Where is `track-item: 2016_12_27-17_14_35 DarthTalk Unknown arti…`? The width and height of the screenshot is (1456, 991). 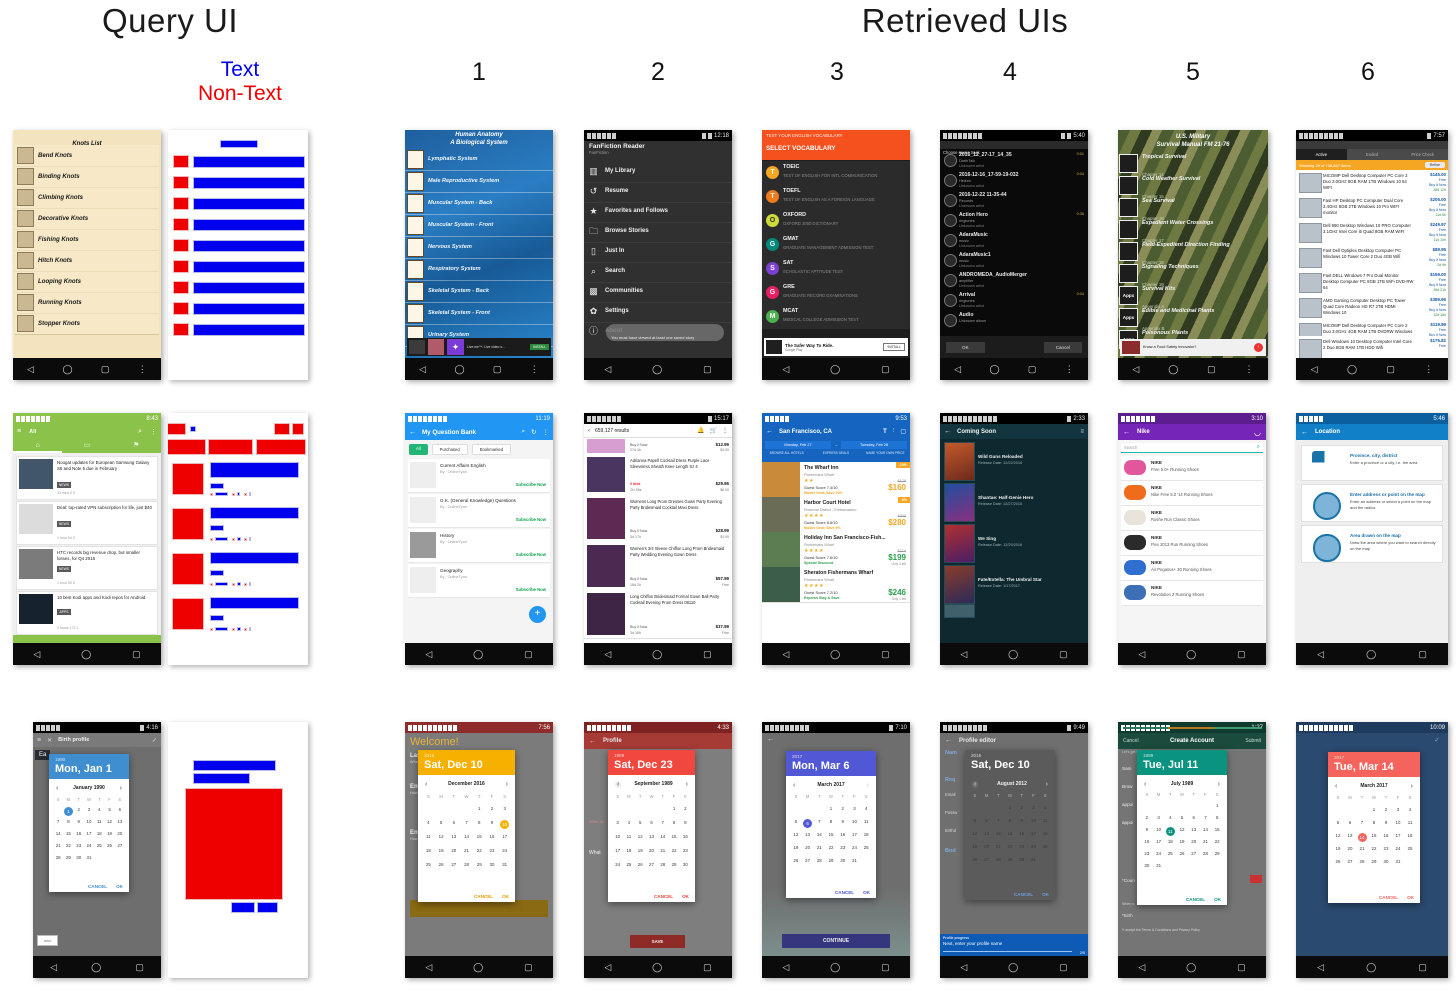
track-item: 2016_12_27-17_14_35 DarthTalk Unknown arti… is located at coordinates (1014, 160).